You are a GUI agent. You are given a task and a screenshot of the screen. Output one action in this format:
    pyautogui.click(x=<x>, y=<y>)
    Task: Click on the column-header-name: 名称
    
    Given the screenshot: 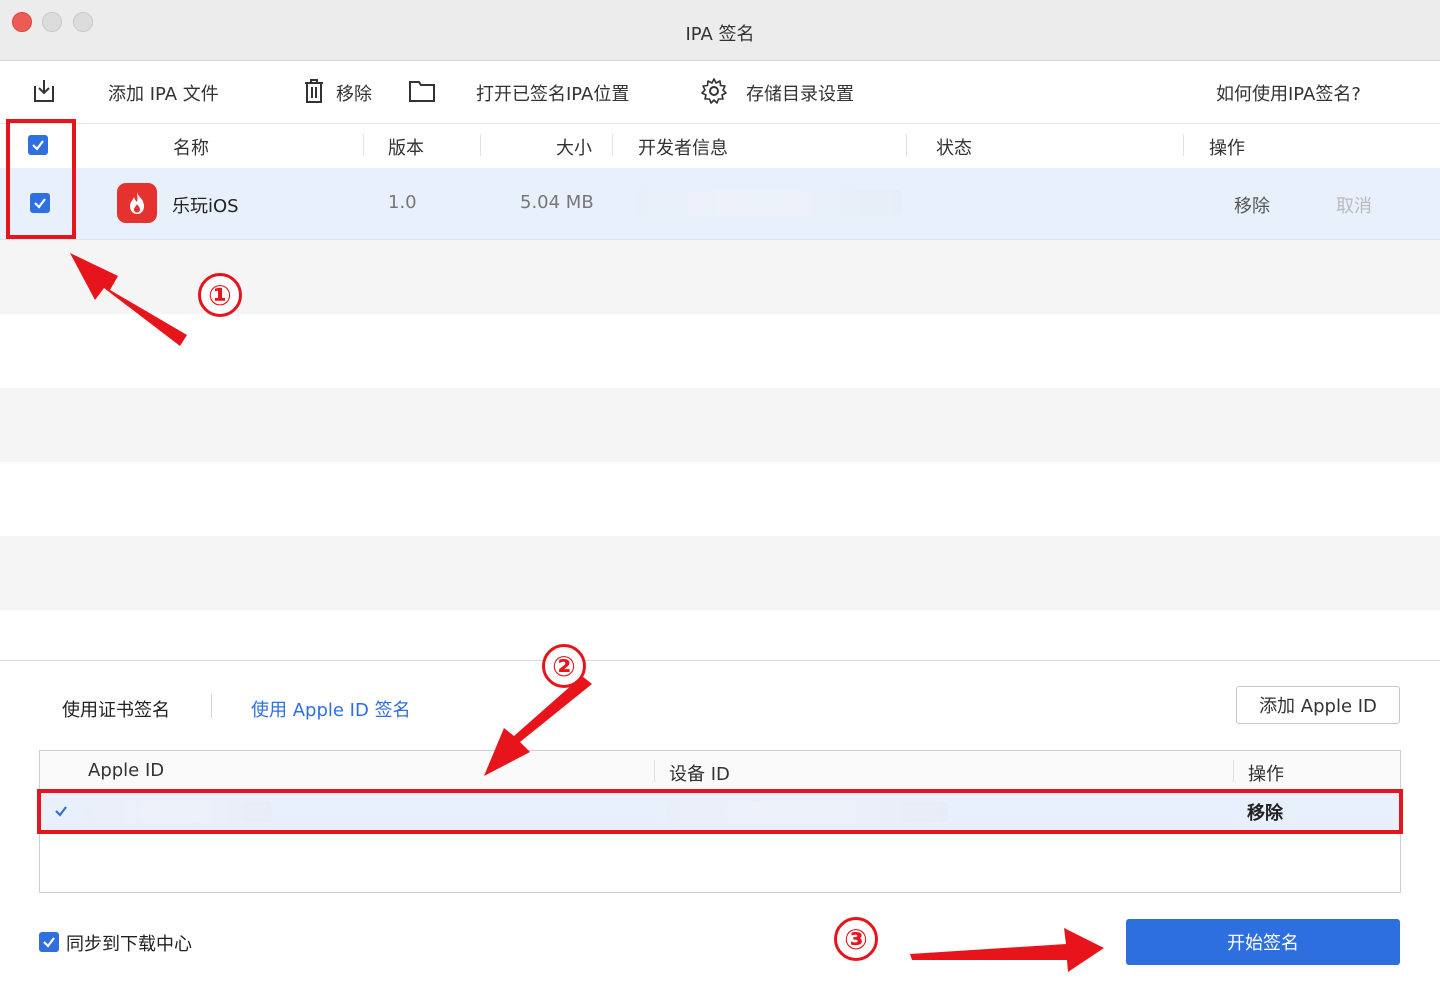 What is the action you would take?
    pyautogui.click(x=191, y=147)
    